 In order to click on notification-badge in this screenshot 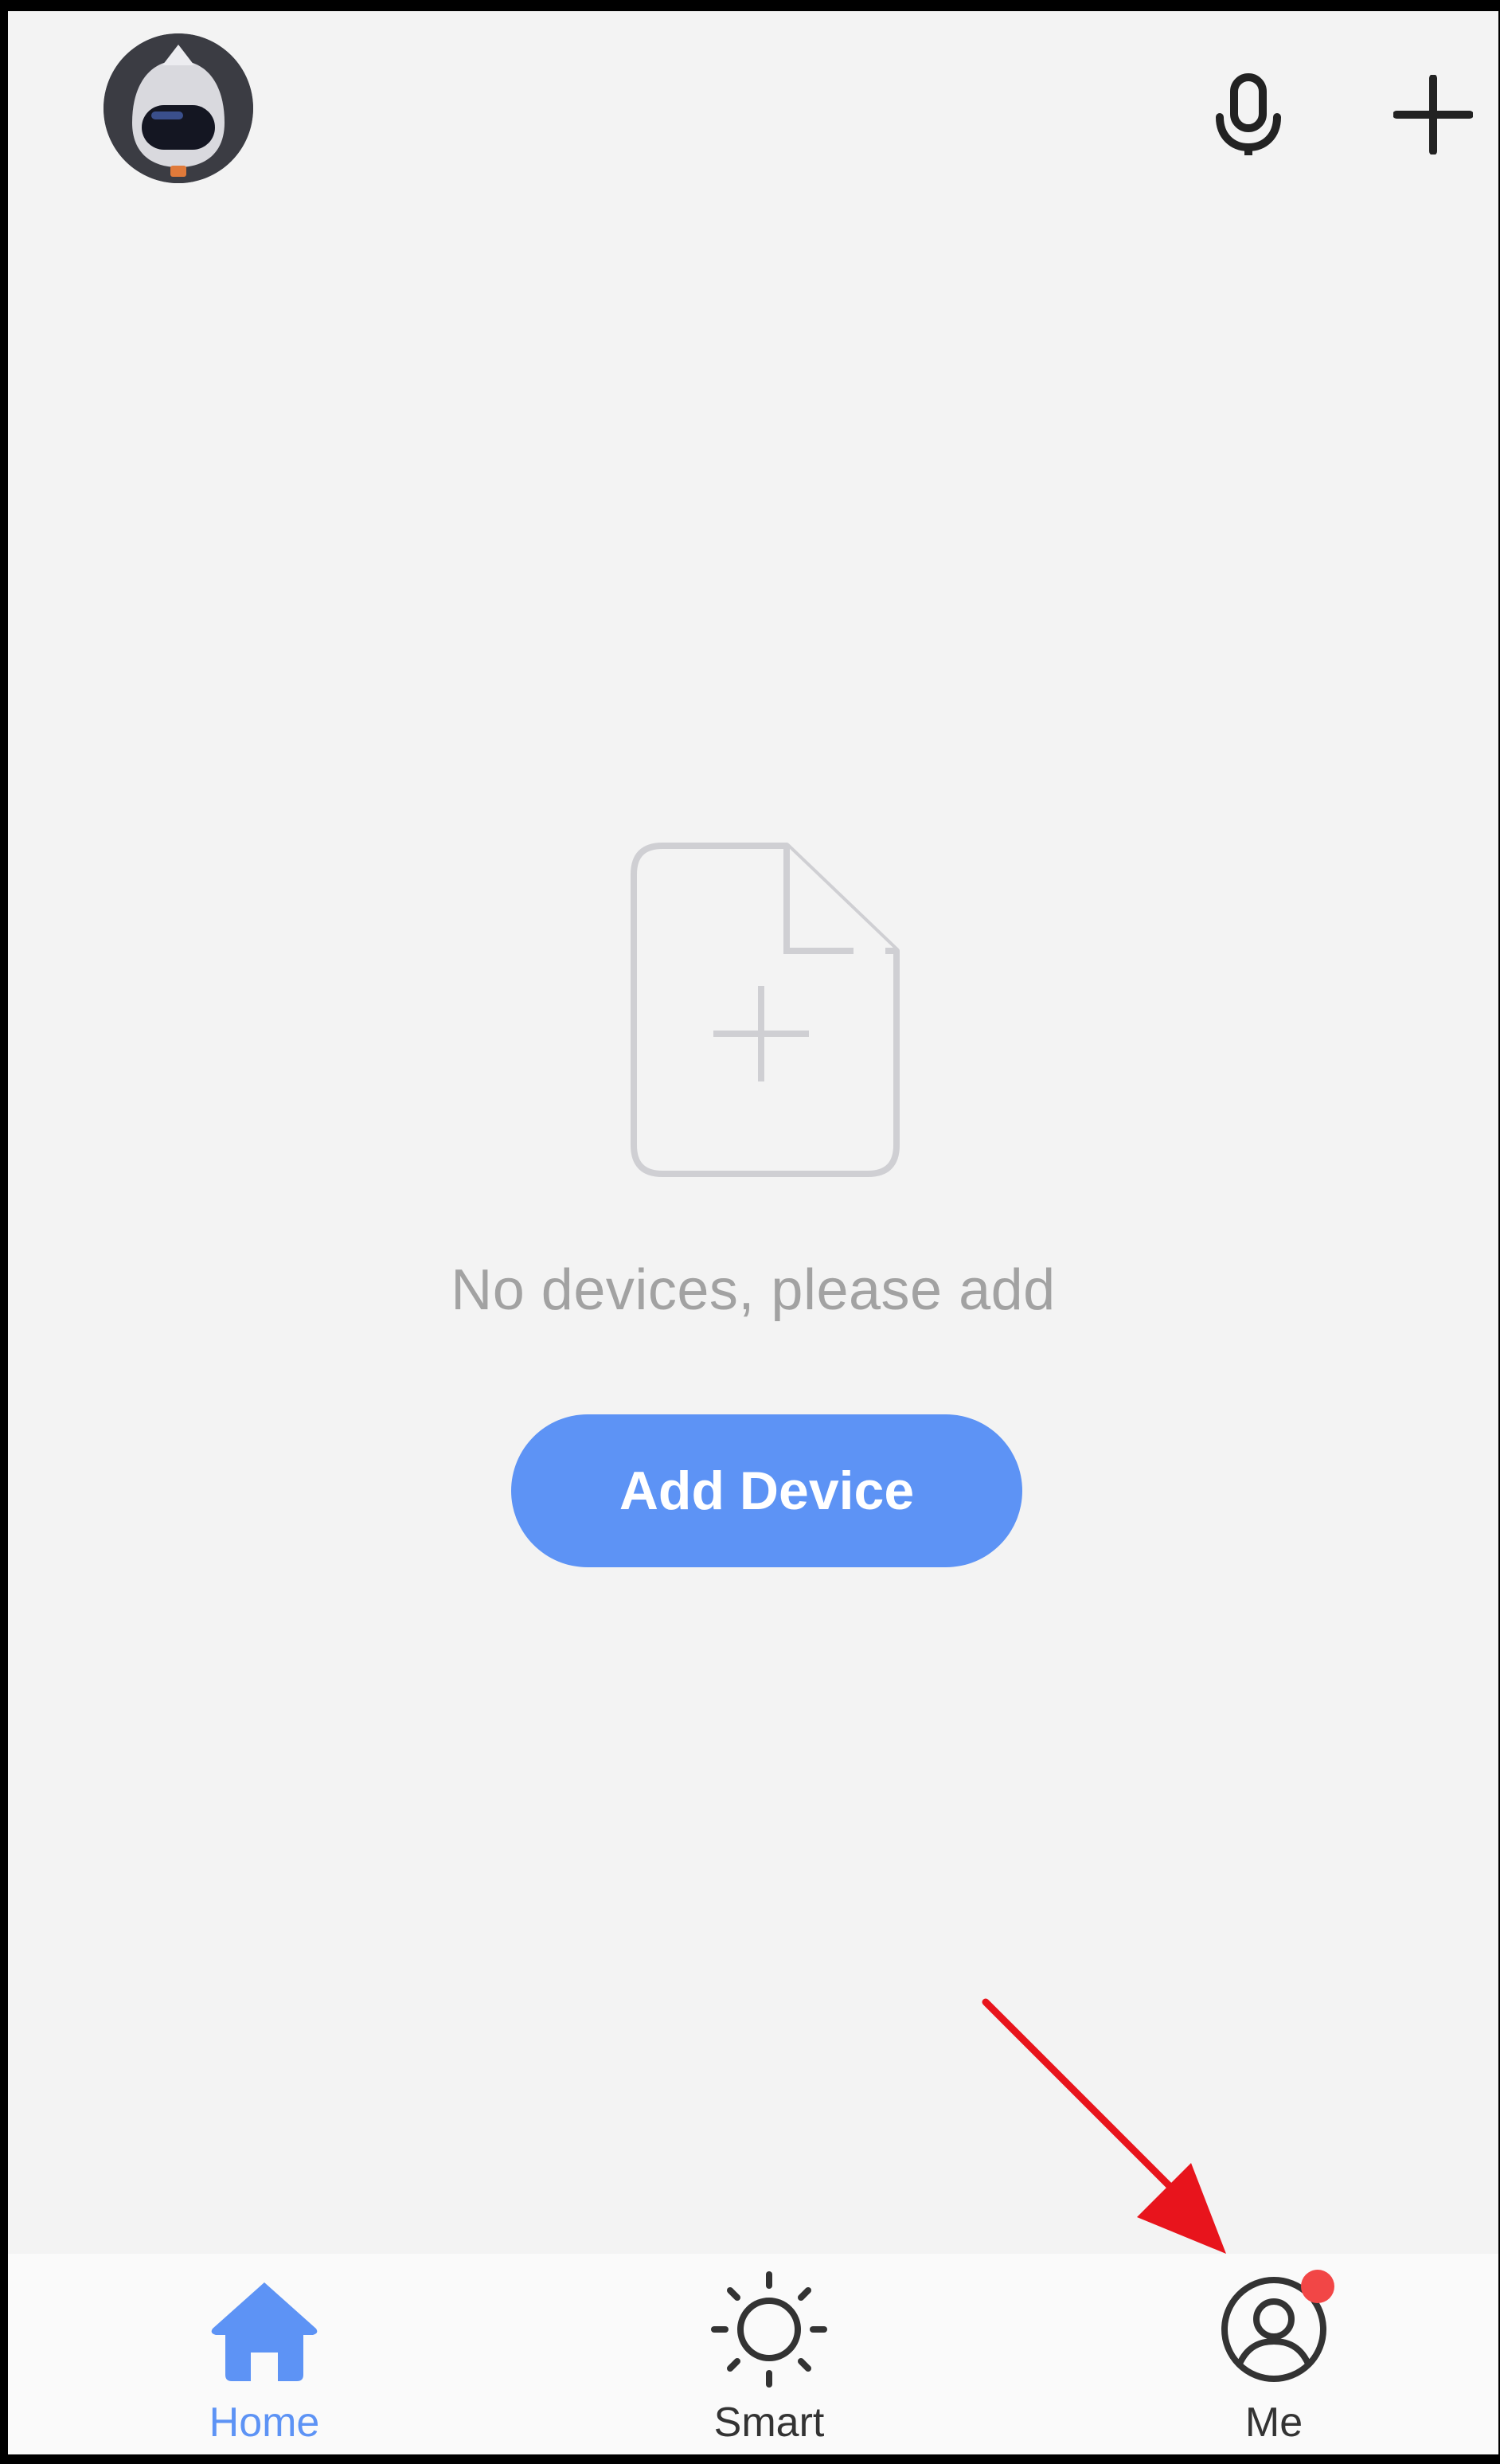, I will do `click(1317, 2286)`.